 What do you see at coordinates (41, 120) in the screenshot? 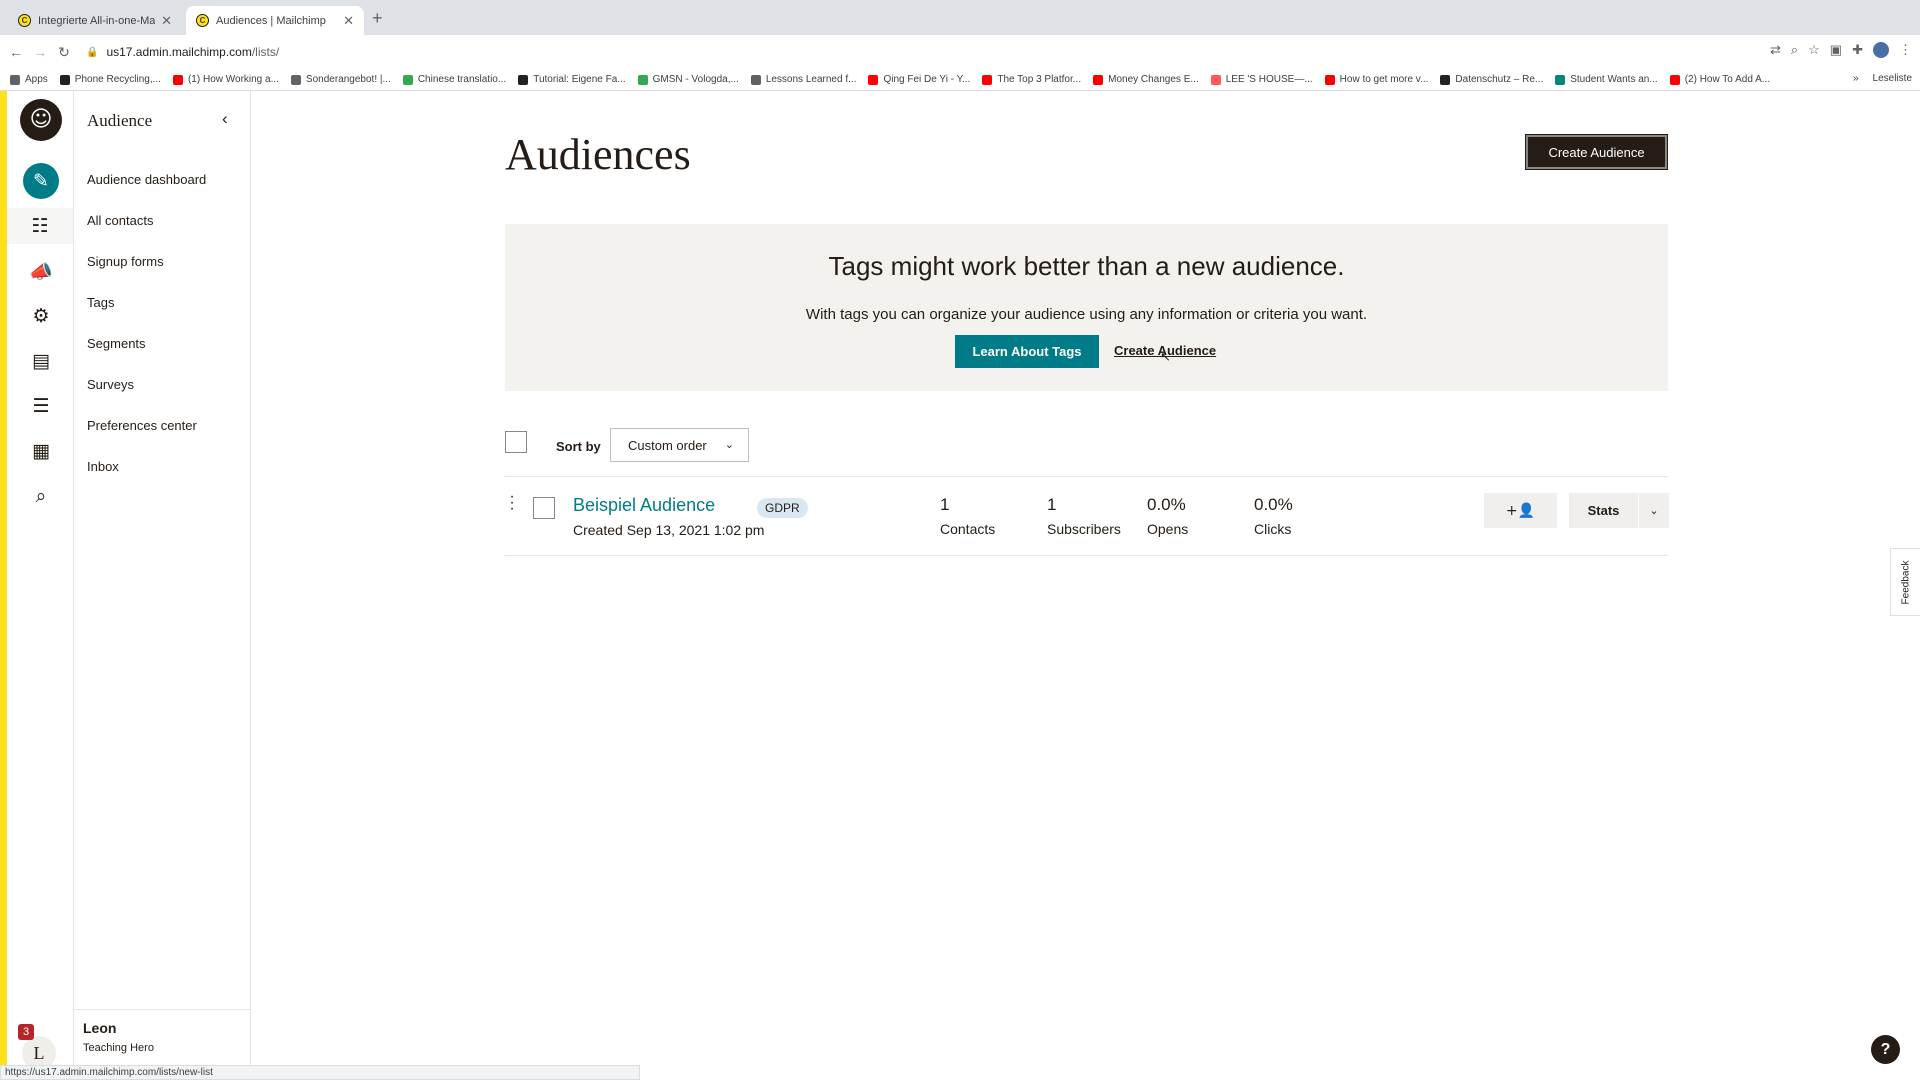
I see `mailchimp-logo-icon: ☺` at bounding box center [41, 120].